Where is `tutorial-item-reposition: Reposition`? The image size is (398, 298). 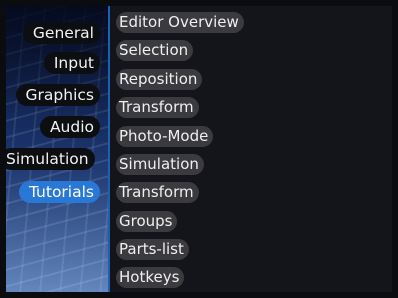
tutorial-item-reposition: Reposition is located at coordinates (159, 79).